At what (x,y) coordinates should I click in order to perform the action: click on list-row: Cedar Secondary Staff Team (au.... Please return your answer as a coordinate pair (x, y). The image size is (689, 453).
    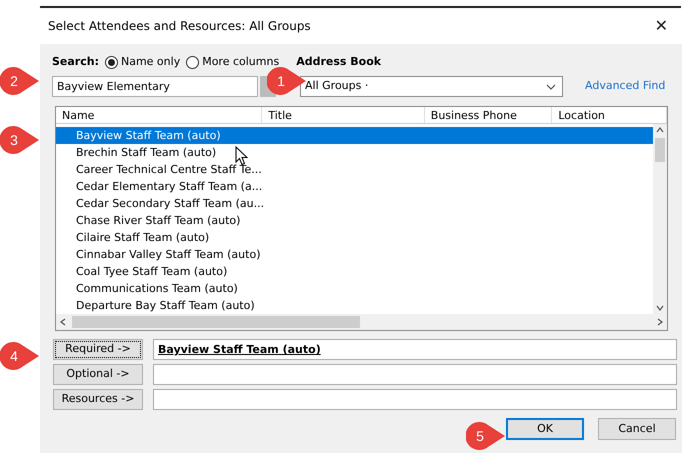
    Looking at the image, I should click on (354, 203).